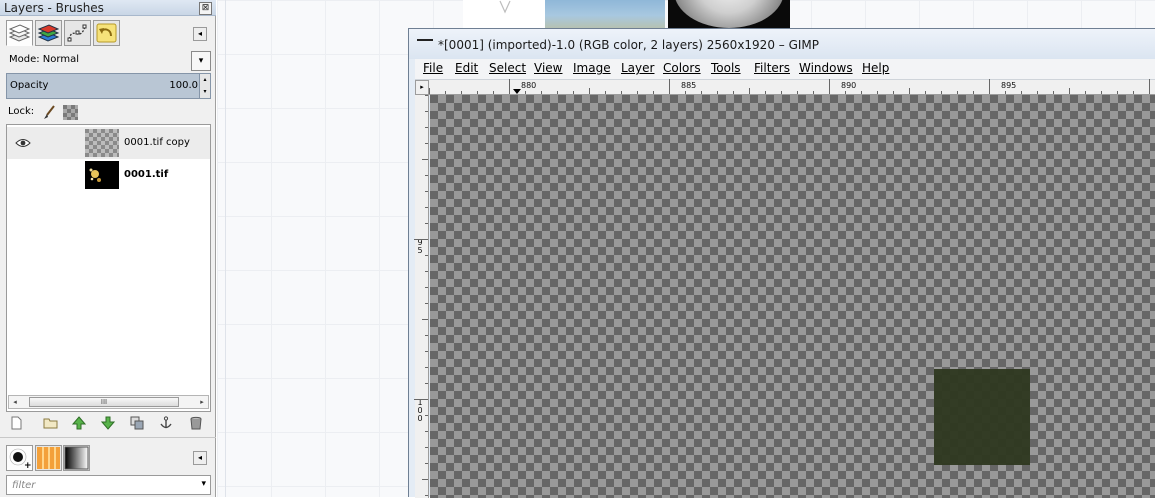  Describe the element at coordinates (592, 68) in the screenshot. I see `menu-image: Image` at that location.